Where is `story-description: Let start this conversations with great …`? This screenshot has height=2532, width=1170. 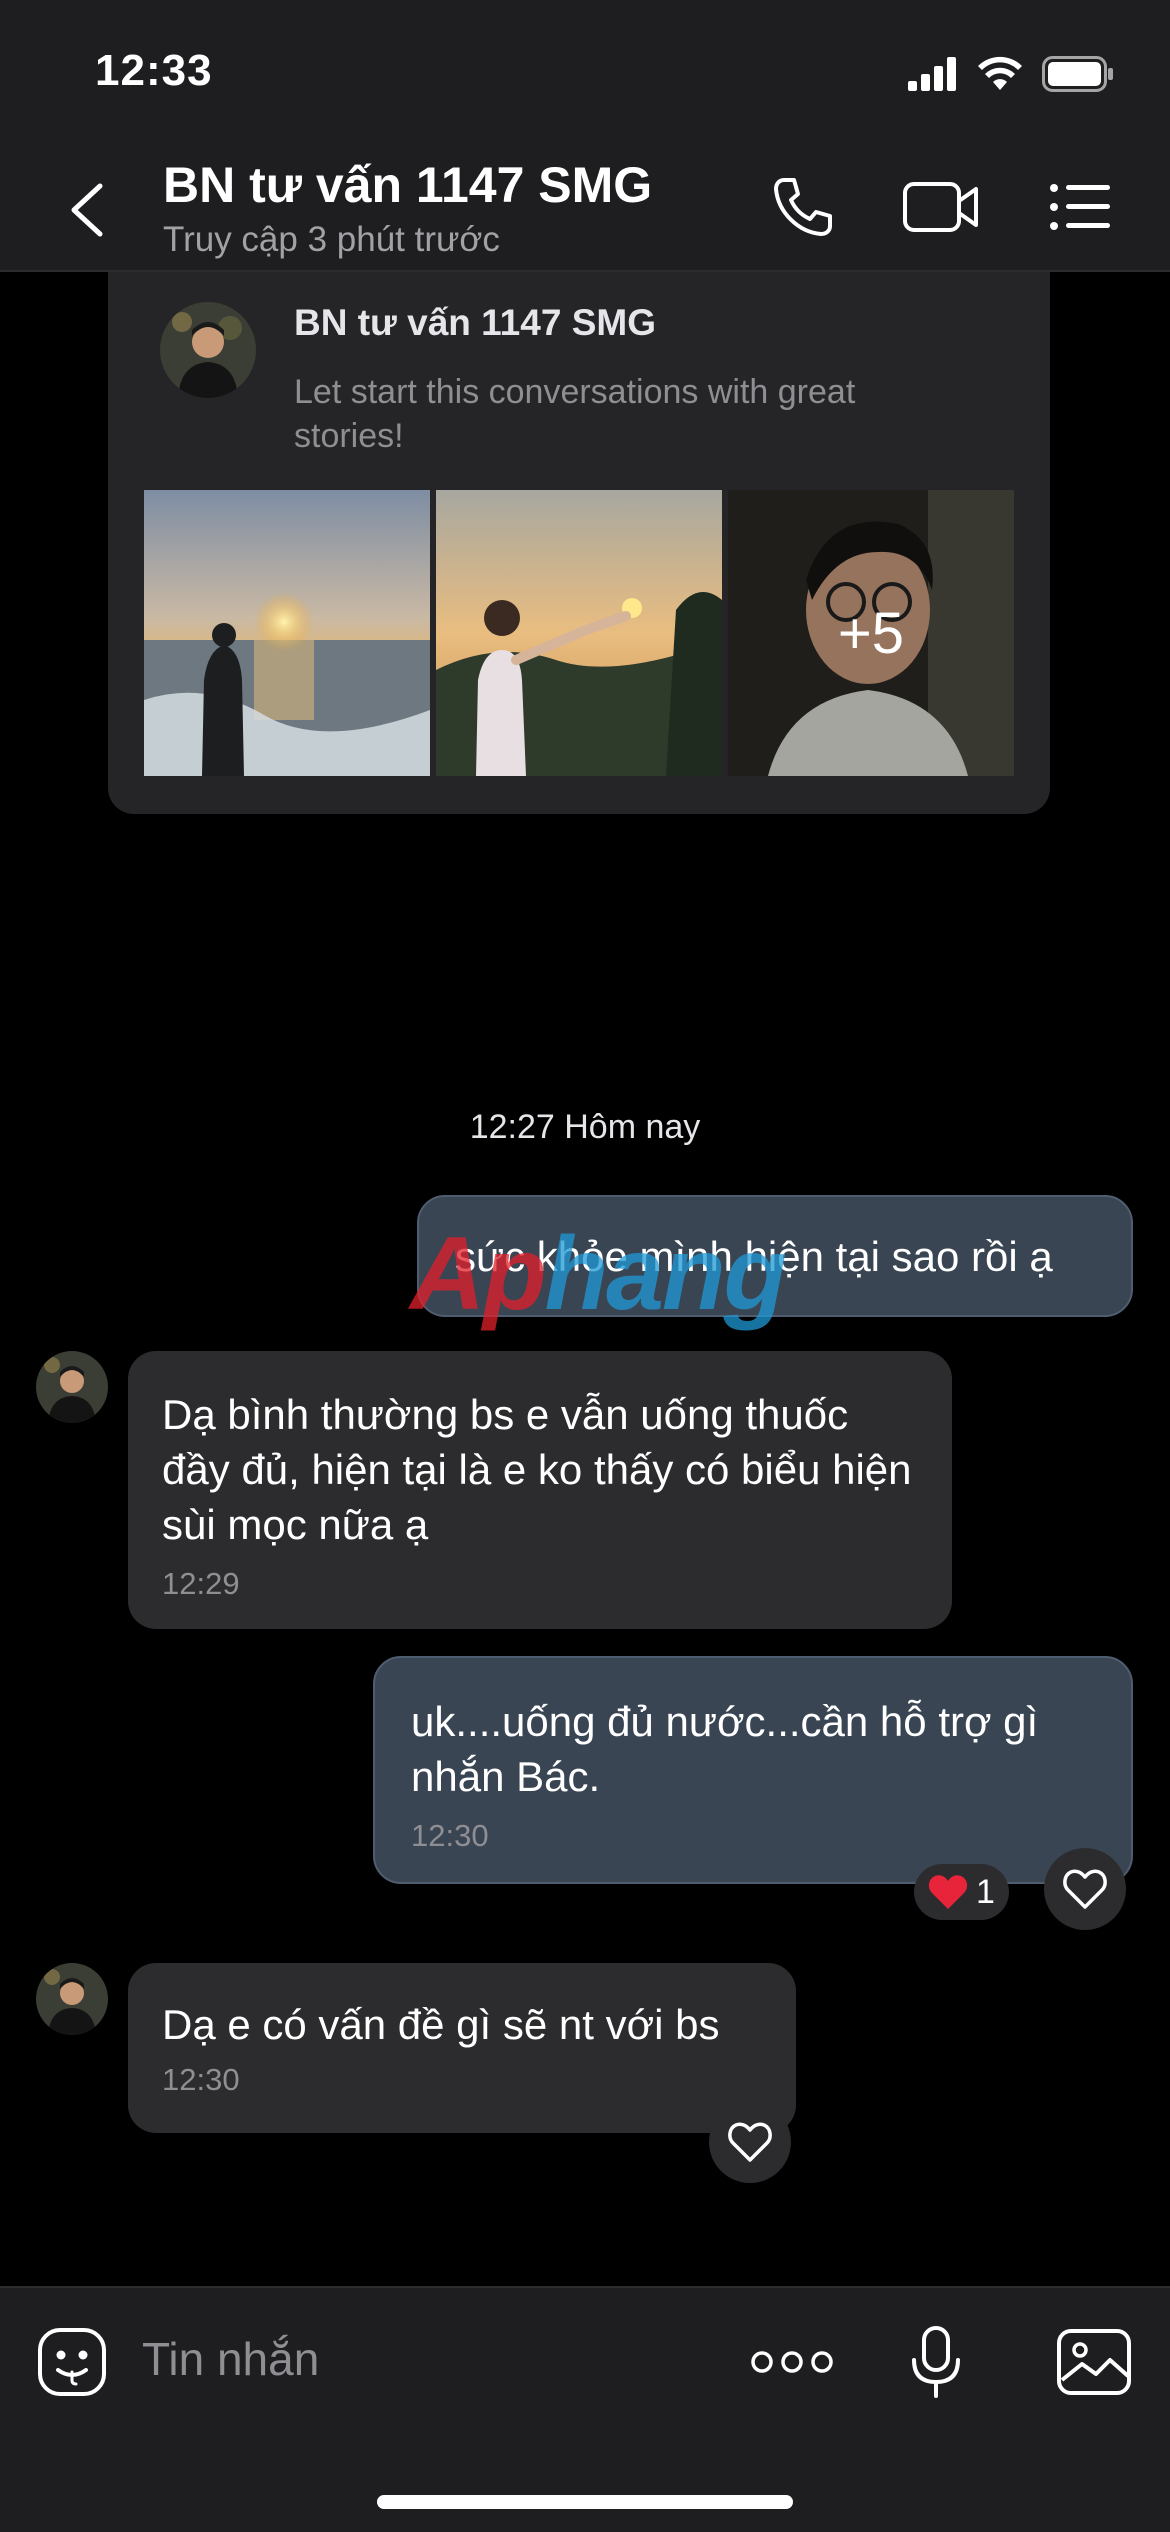 story-description: Let start this conversations with great … is located at coordinates (575, 414).